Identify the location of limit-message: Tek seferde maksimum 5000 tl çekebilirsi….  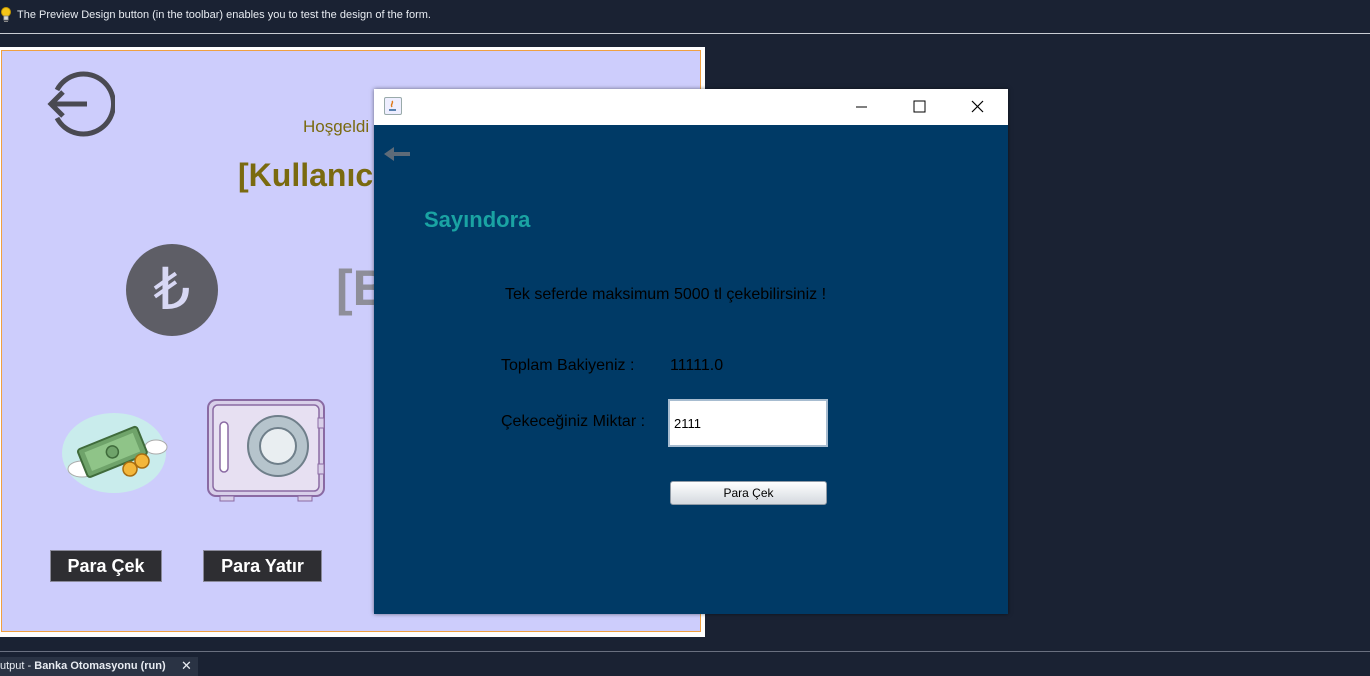
(666, 294).